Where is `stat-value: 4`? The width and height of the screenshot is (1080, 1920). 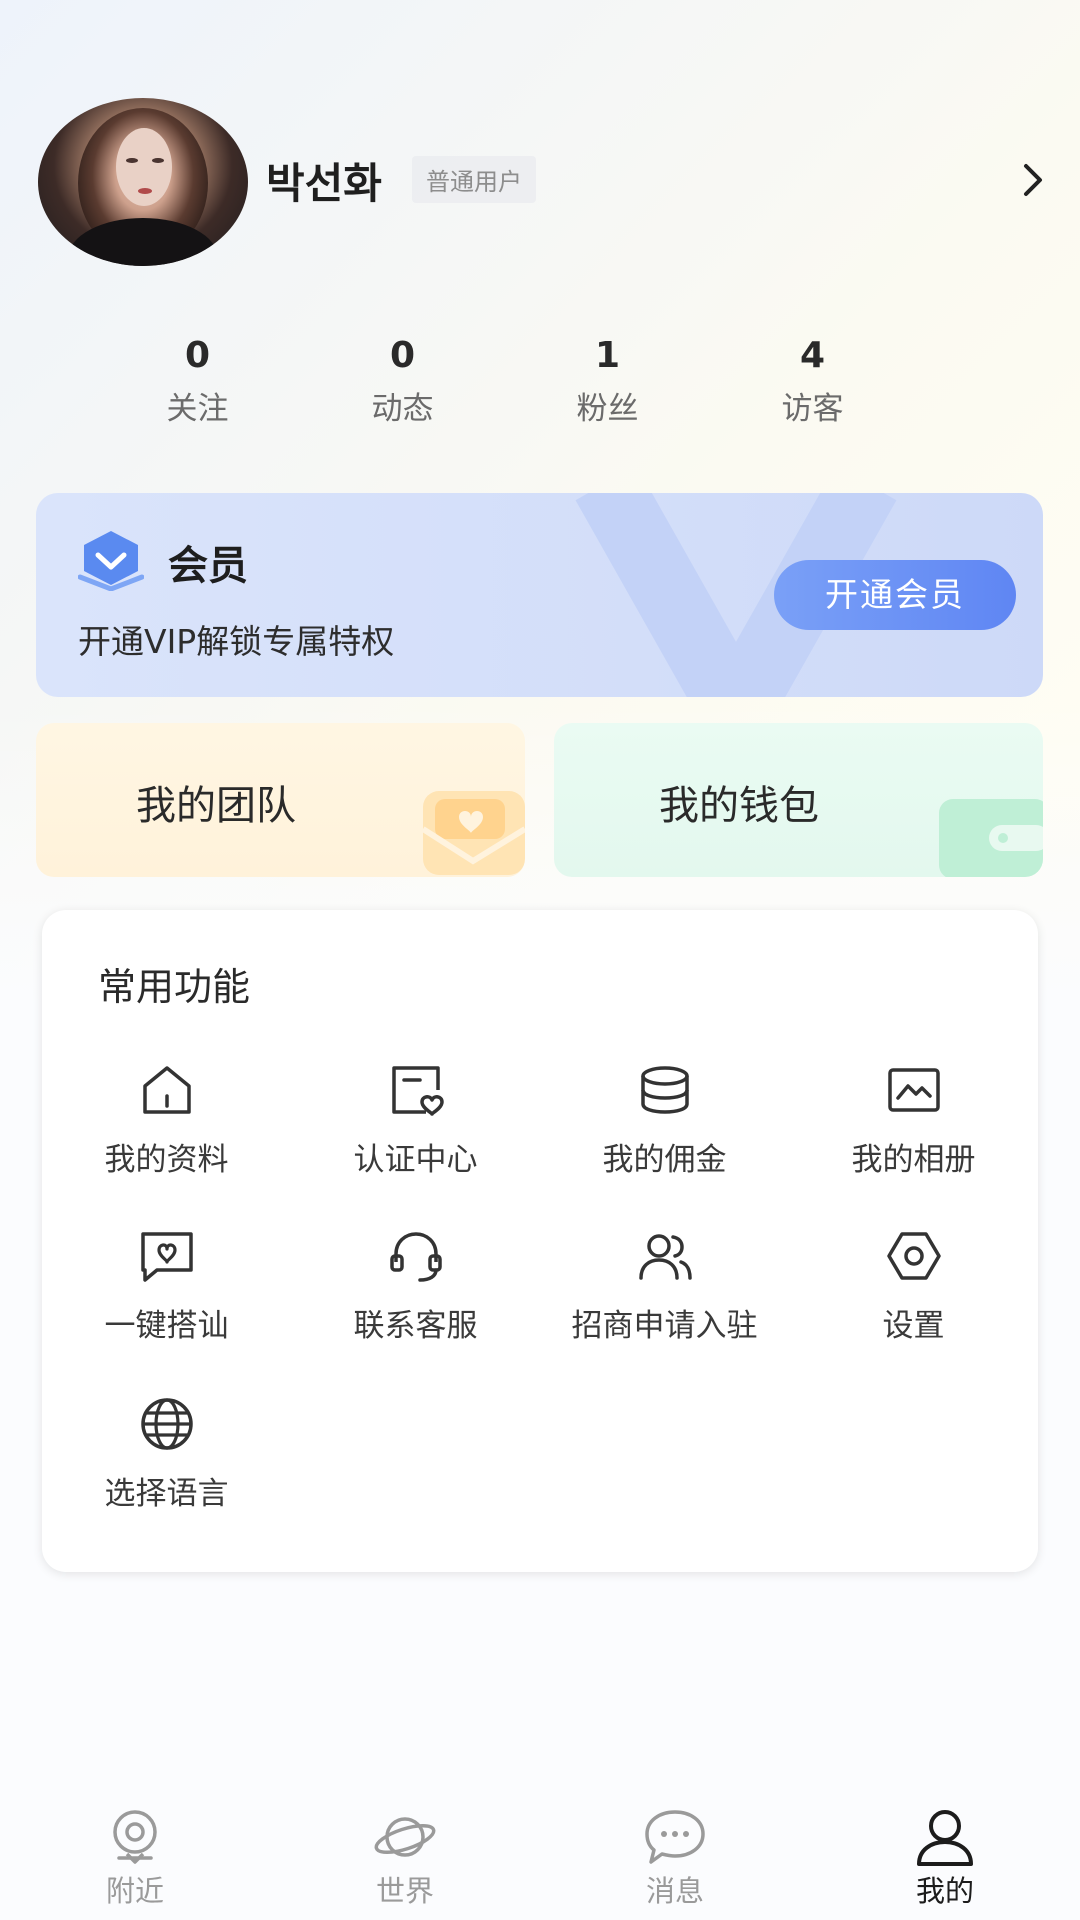
stat-value: 4 is located at coordinates (812, 355).